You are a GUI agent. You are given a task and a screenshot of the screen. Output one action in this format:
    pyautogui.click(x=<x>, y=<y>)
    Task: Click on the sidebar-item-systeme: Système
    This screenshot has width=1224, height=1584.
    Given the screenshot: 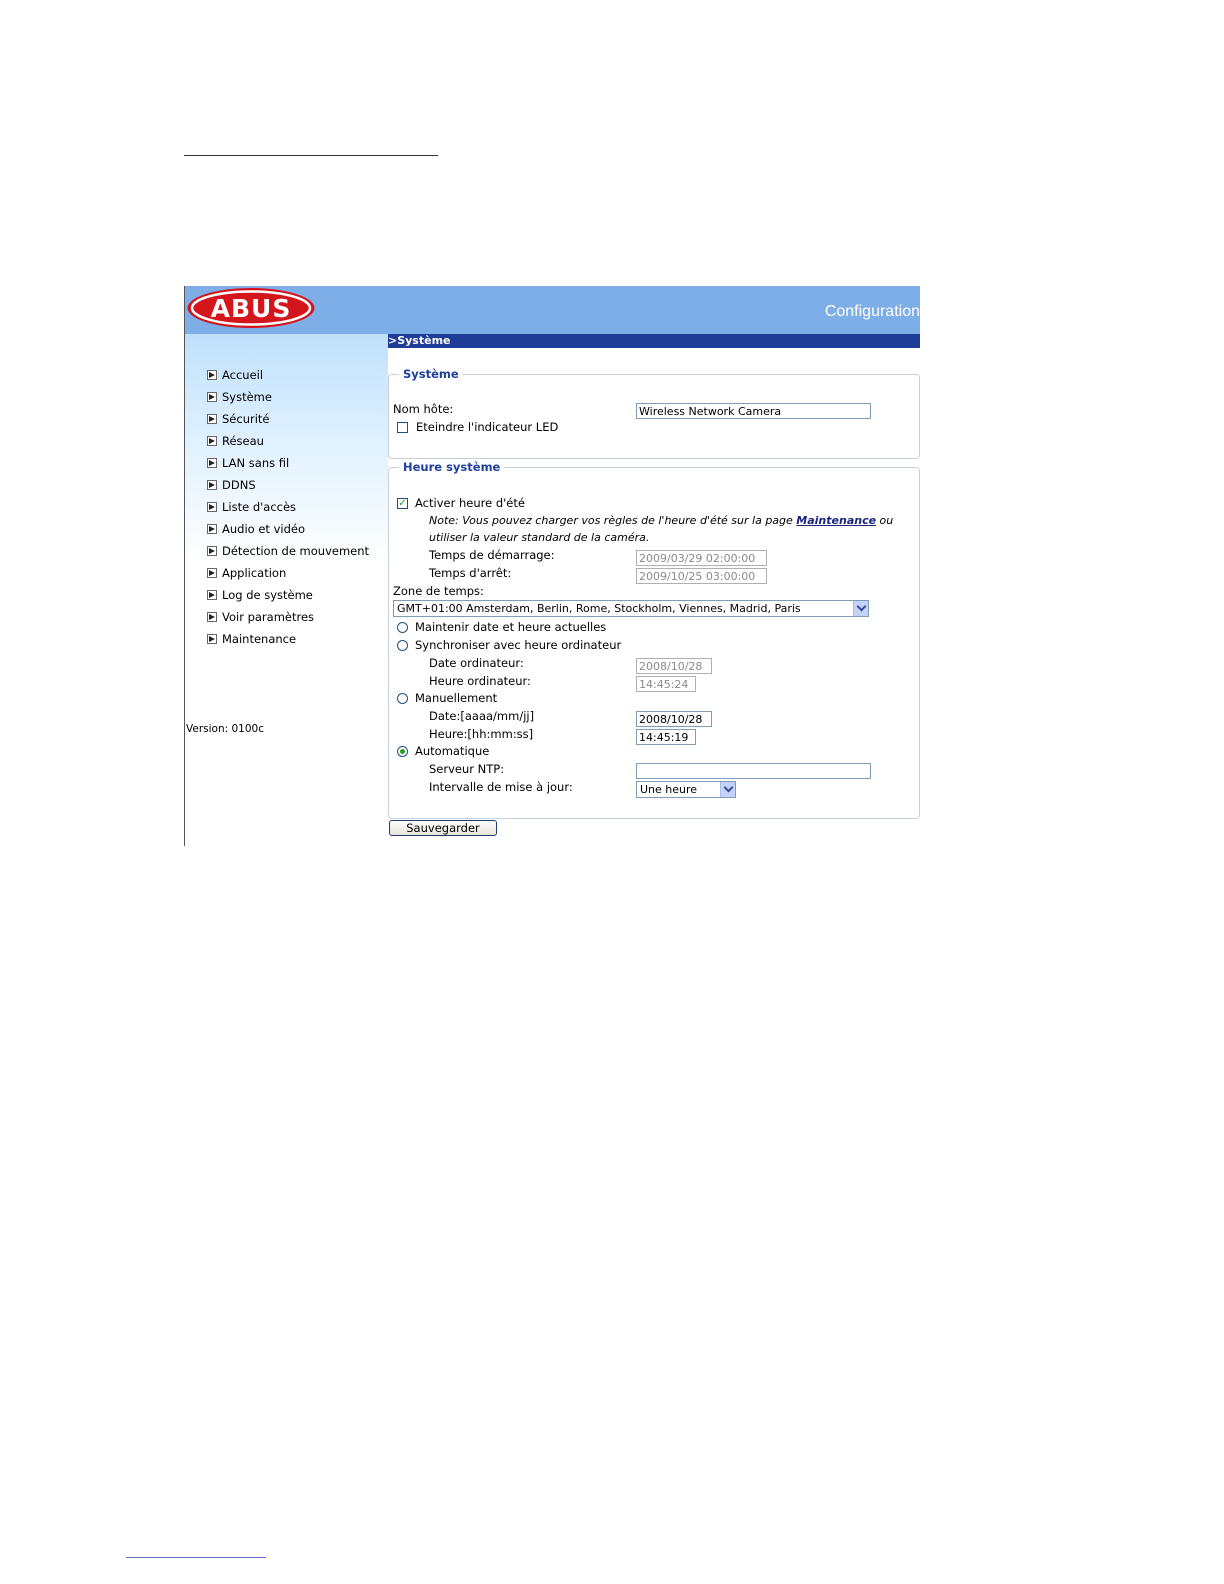 What is the action you would take?
    pyautogui.click(x=288, y=397)
    